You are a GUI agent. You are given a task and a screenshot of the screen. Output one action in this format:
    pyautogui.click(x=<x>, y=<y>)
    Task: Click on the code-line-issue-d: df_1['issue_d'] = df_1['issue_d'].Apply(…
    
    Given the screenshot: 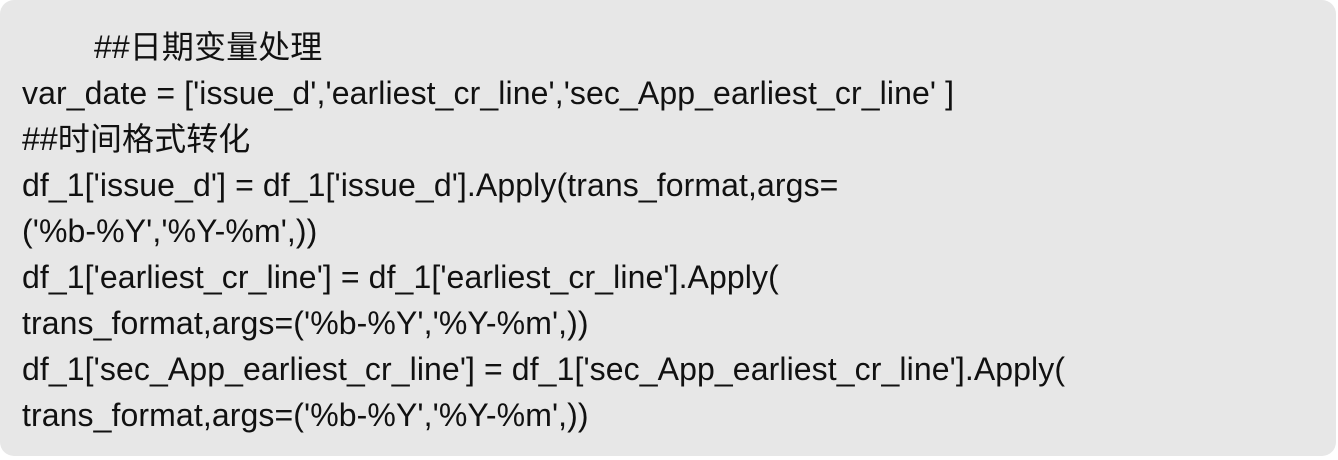 What is the action you would take?
    pyautogui.click(x=430, y=185)
    